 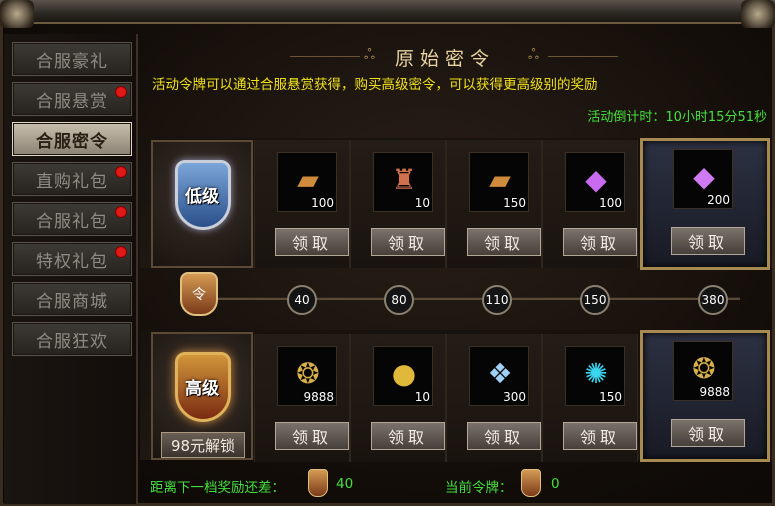 What do you see at coordinates (677, 117) in the screenshot?
I see `event-countdown: 活动倒计时：10小时15分51秒` at bounding box center [677, 117].